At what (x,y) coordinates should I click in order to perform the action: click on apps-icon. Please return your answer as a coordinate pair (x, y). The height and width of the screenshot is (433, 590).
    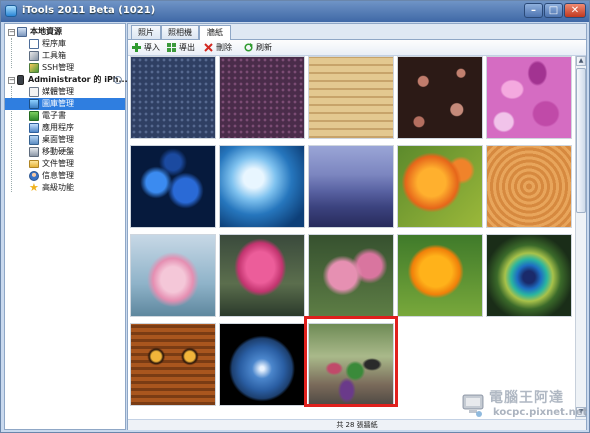
    Looking at the image, I should click on (34, 128).